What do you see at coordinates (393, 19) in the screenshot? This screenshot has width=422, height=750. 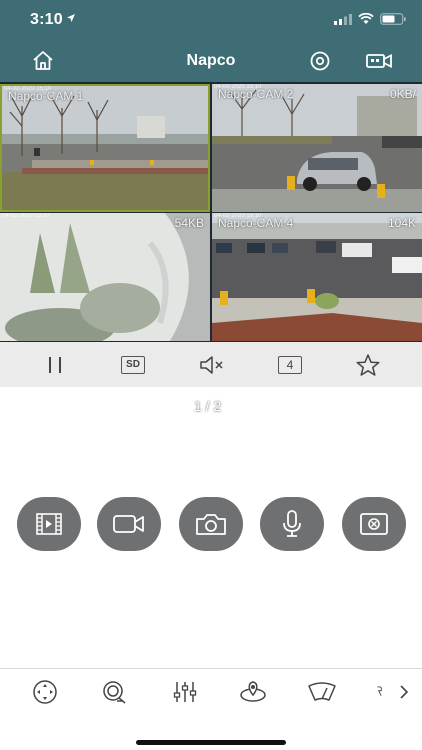 I see `battery-icon` at bounding box center [393, 19].